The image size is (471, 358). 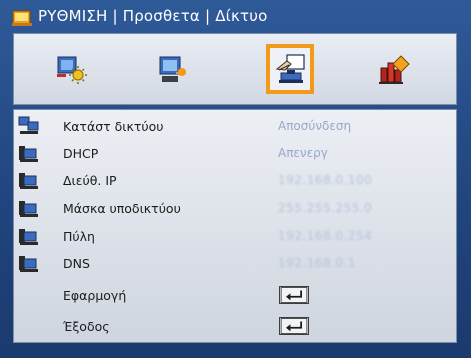 I want to click on network-status-row: Κατάστ δικτύου Αποσύνδεση, so click(x=236, y=126).